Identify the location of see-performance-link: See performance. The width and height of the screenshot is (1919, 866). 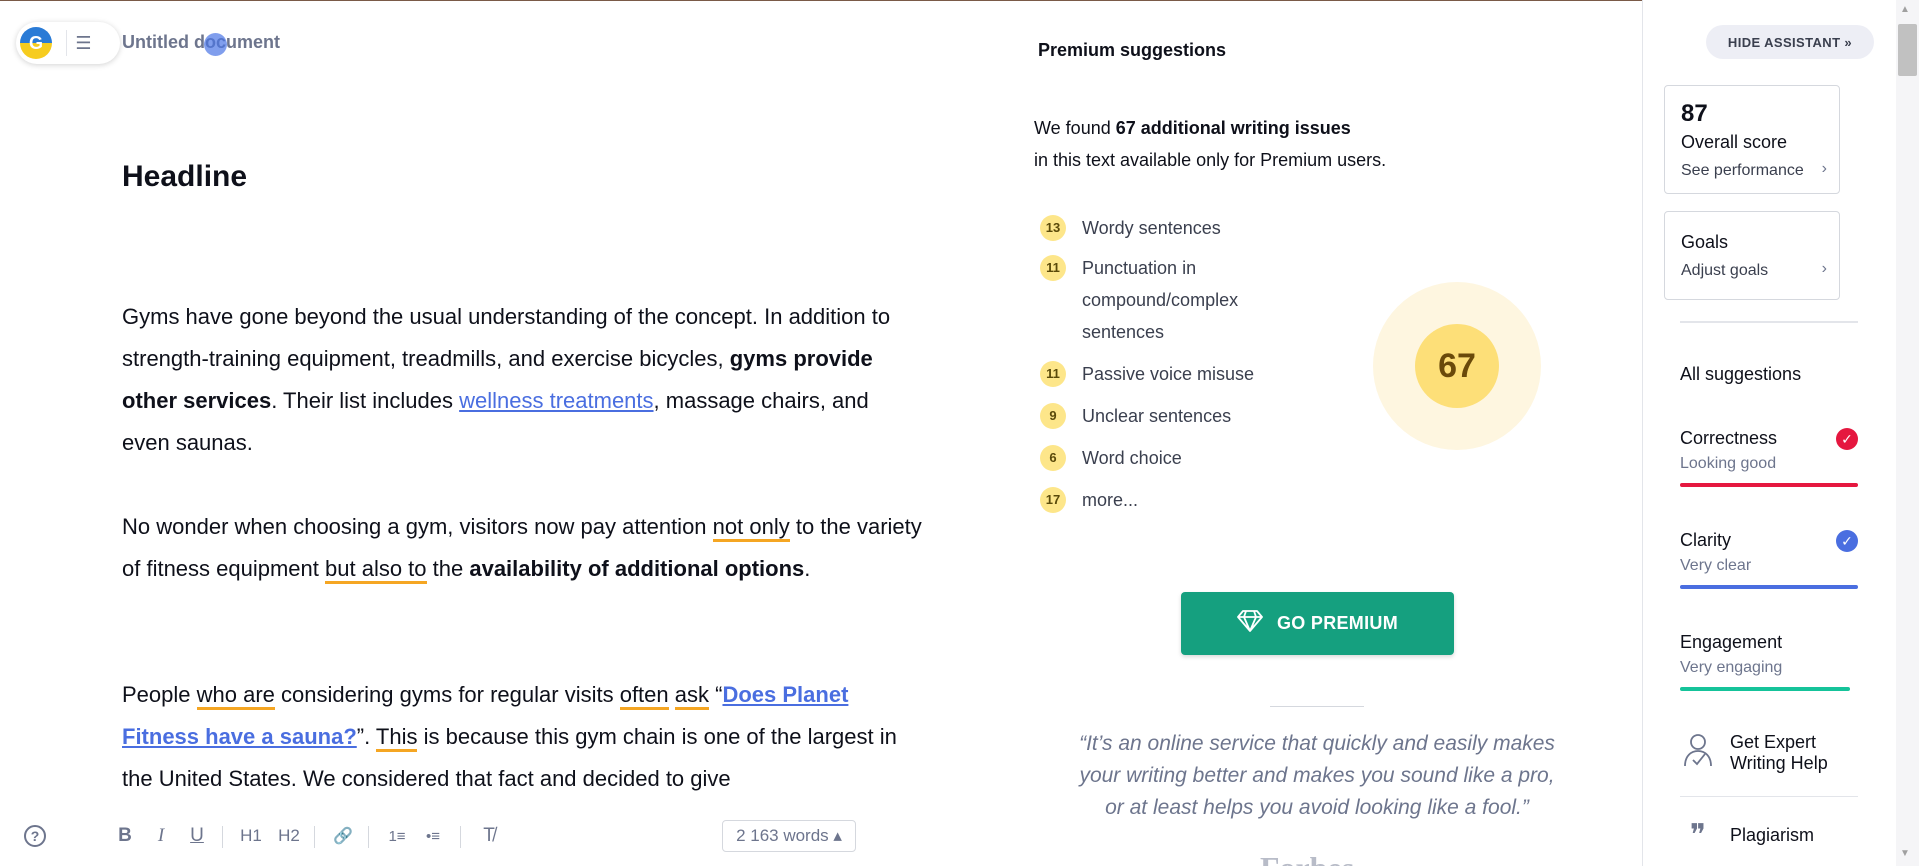
(1742, 171).